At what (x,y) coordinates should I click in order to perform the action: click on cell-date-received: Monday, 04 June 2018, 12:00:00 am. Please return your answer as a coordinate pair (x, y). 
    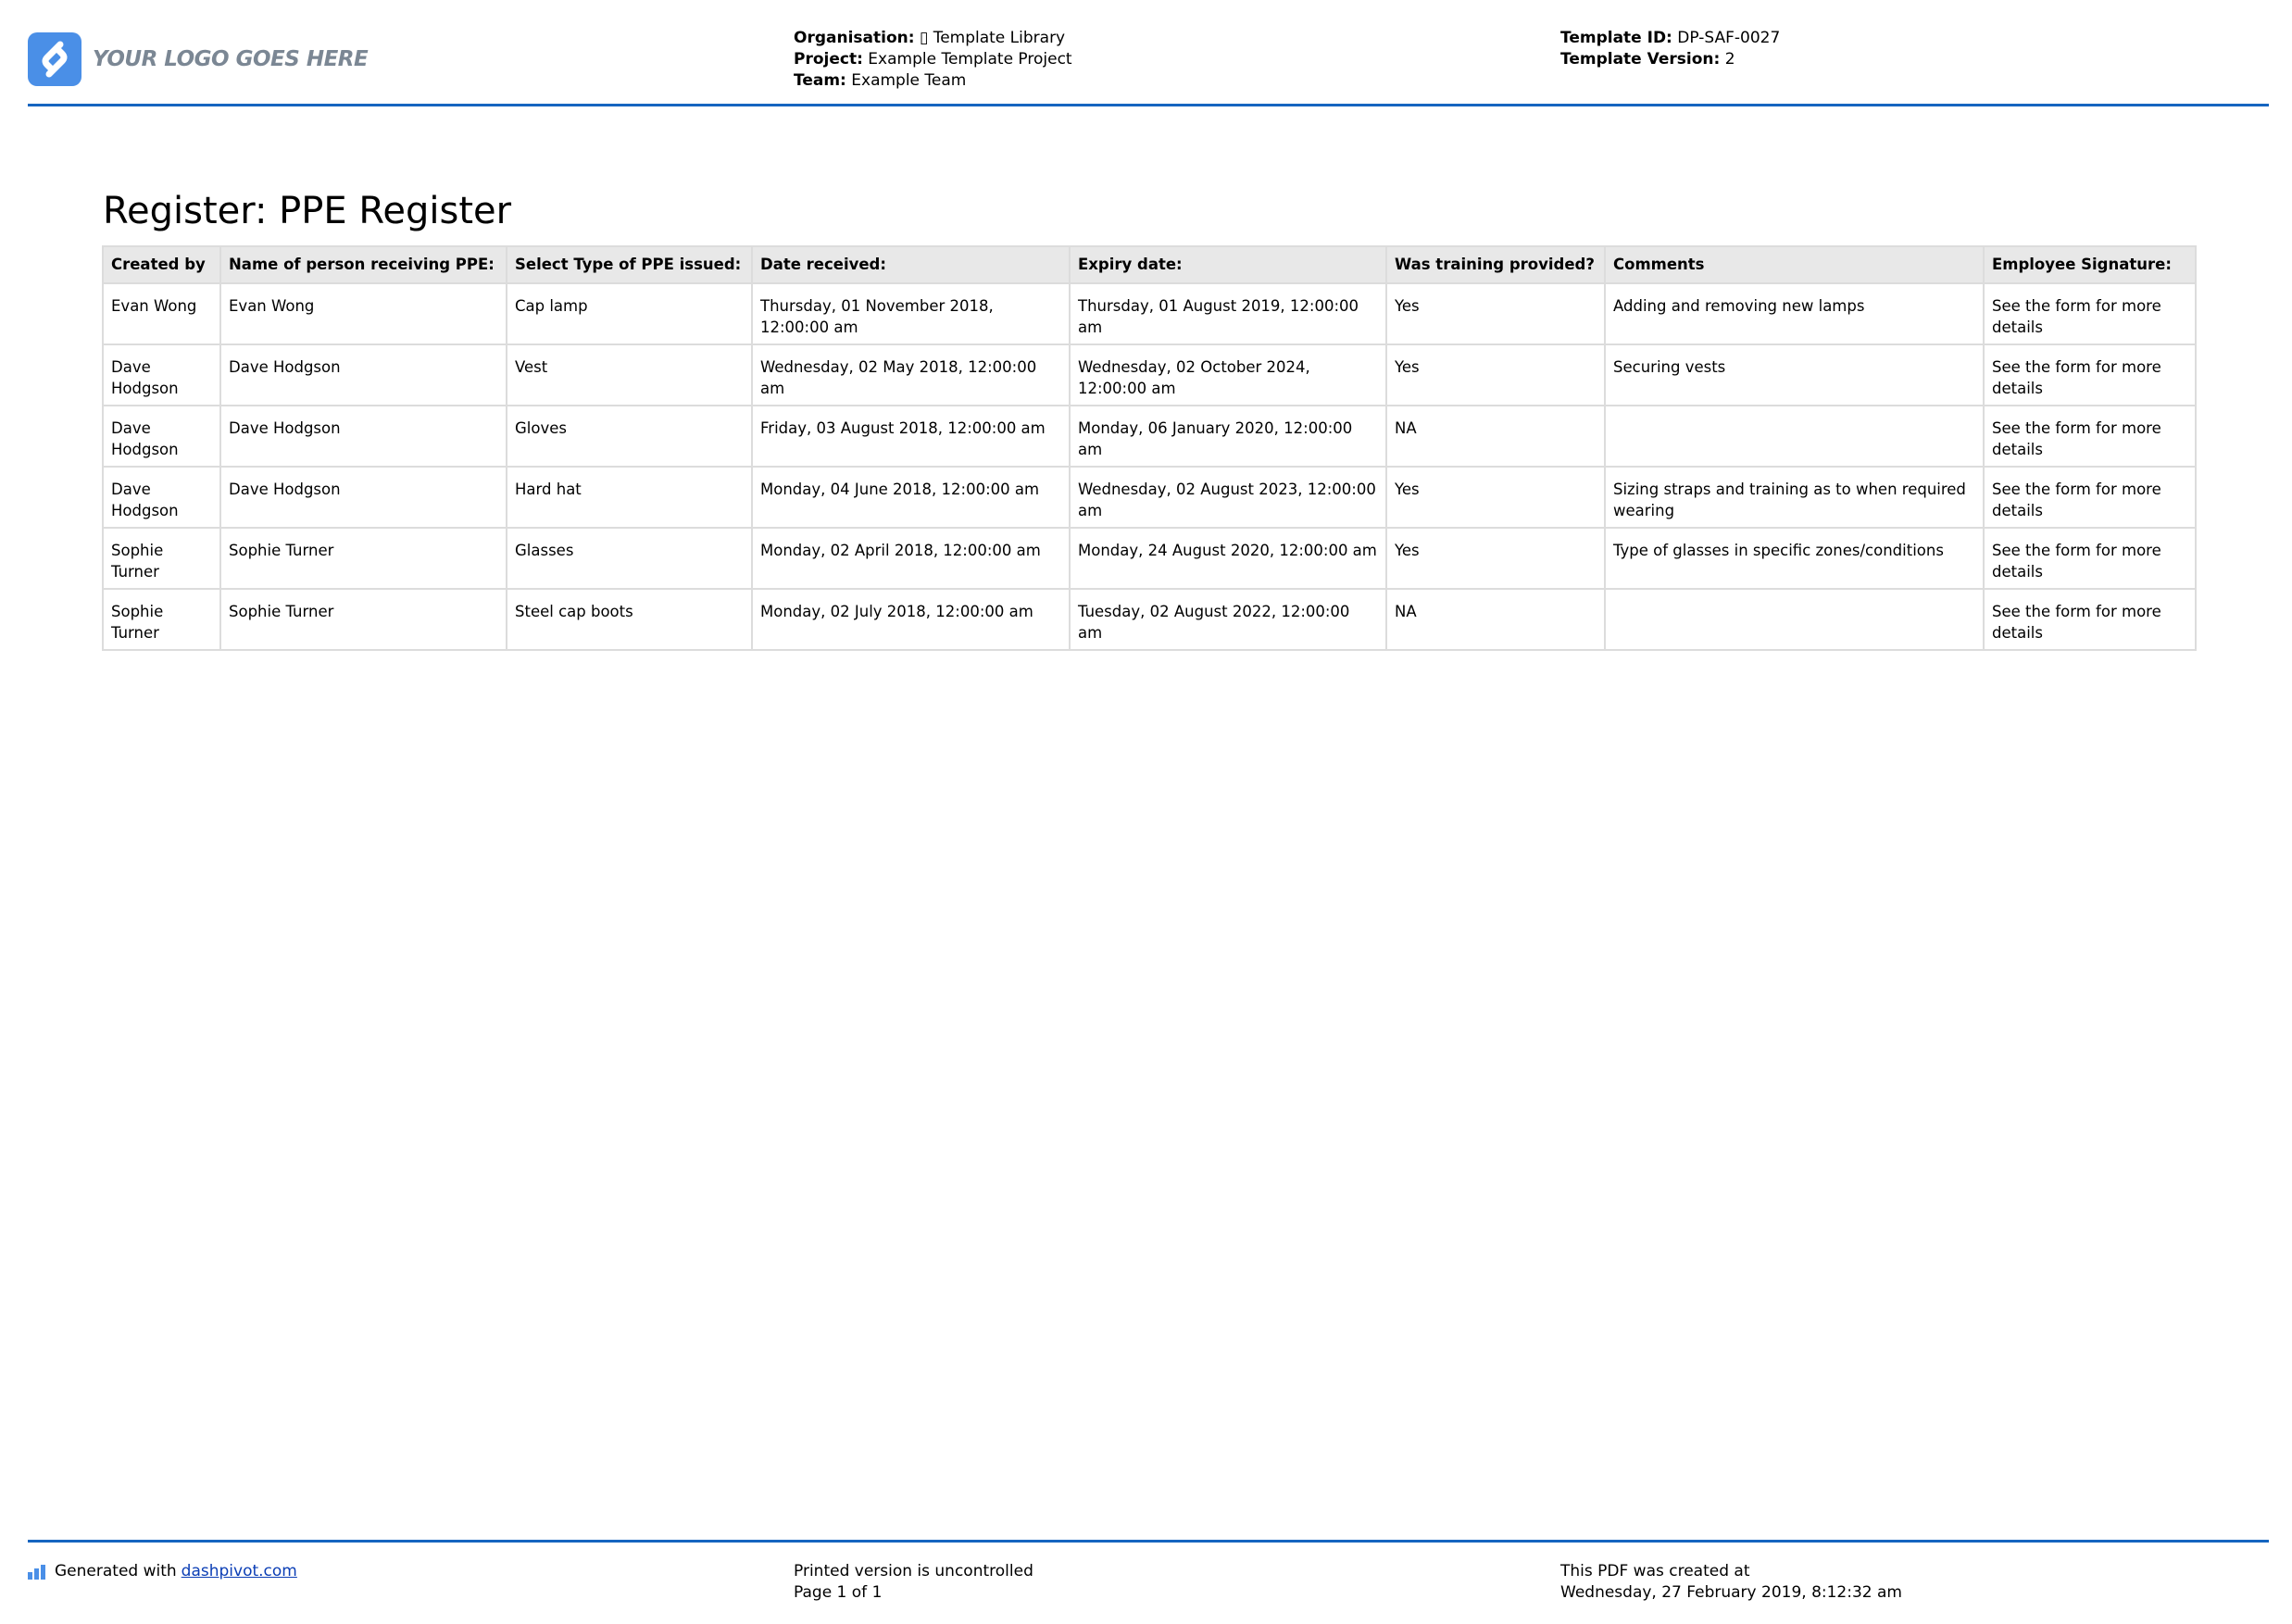
    Looking at the image, I should click on (911, 497).